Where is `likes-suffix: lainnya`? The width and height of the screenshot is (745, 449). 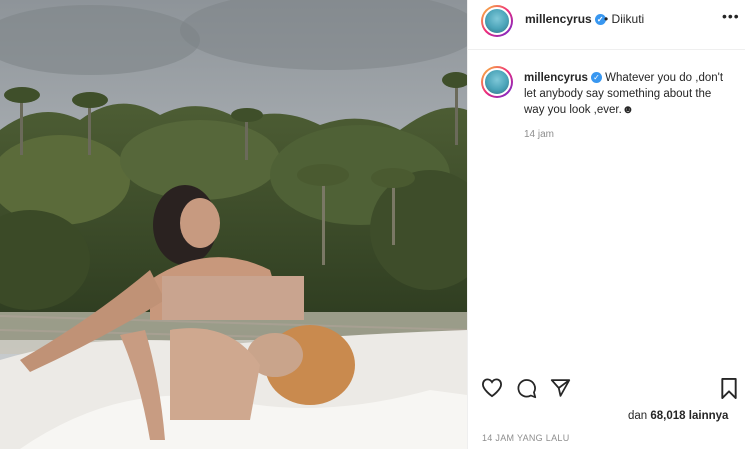 likes-suffix: lainnya is located at coordinates (709, 416).